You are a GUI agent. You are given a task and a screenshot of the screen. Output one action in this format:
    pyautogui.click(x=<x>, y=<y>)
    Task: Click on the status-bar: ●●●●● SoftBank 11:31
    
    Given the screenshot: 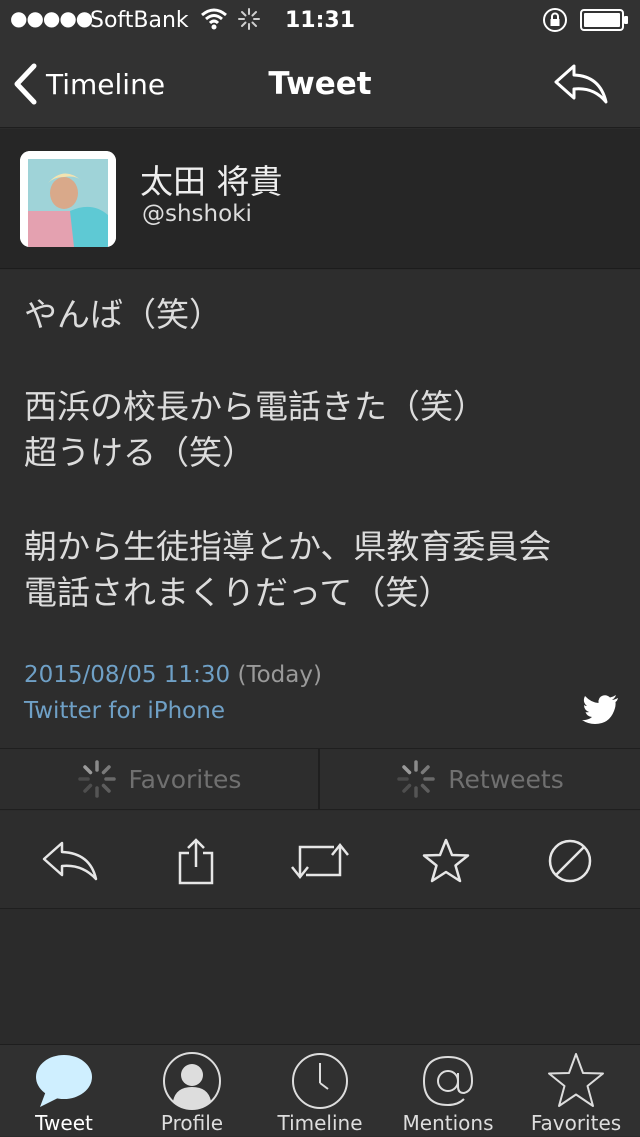 What is the action you would take?
    pyautogui.click(x=320, y=20)
    